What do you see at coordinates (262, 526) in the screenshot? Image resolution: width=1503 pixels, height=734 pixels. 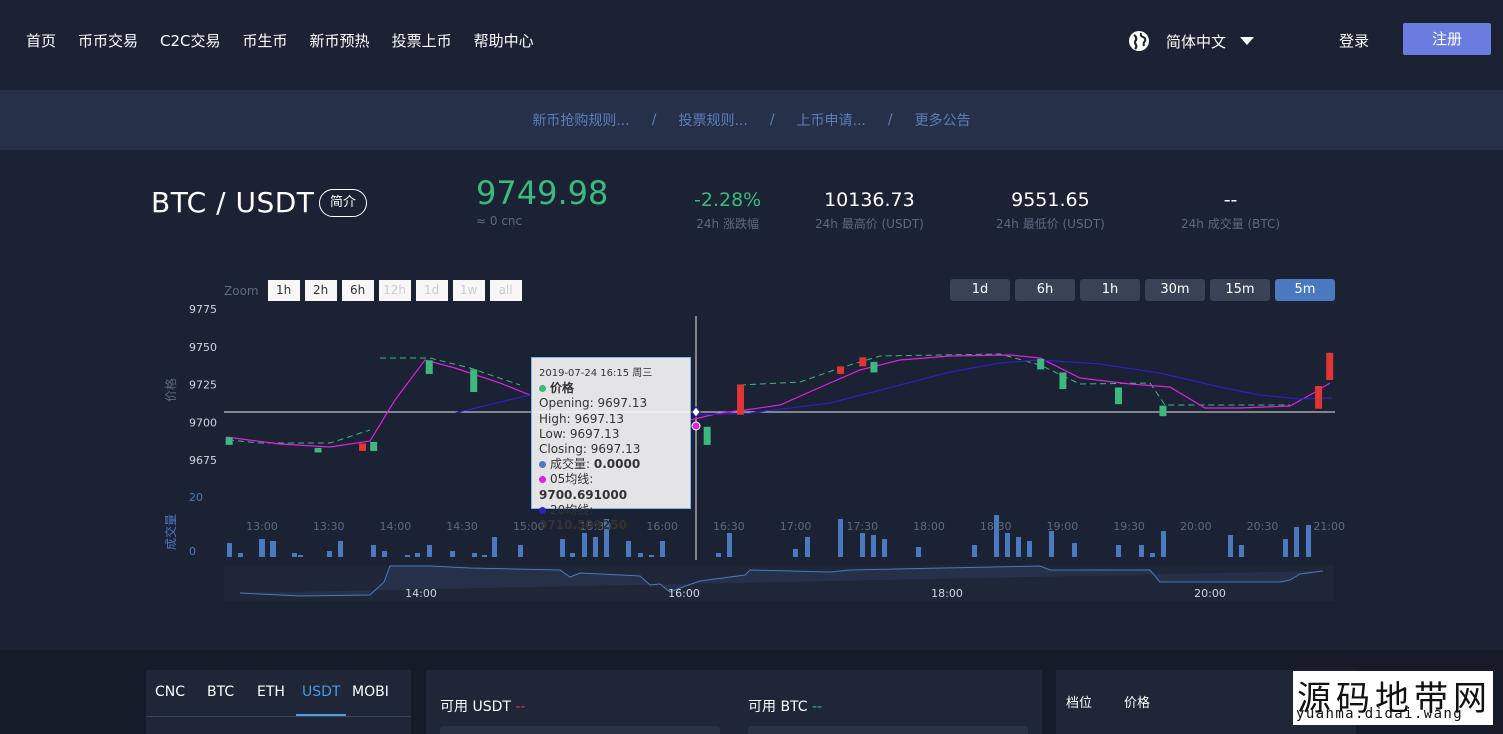 I see `x-tick-label: 13:00` at bounding box center [262, 526].